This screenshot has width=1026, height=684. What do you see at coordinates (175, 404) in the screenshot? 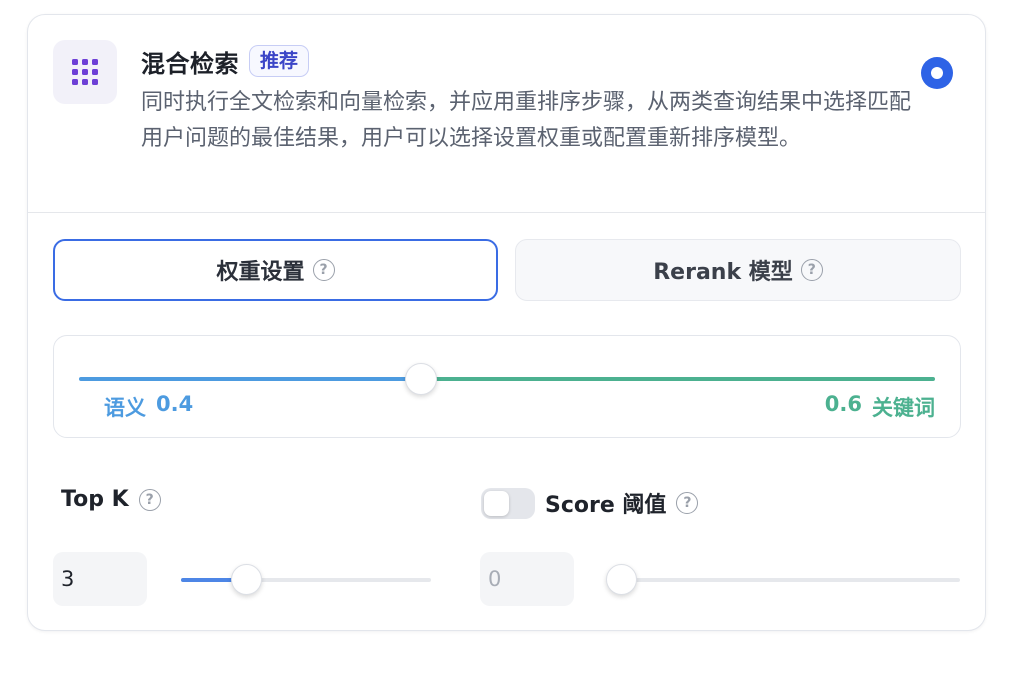
I see `semantic-value: 0.4` at bounding box center [175, 404].